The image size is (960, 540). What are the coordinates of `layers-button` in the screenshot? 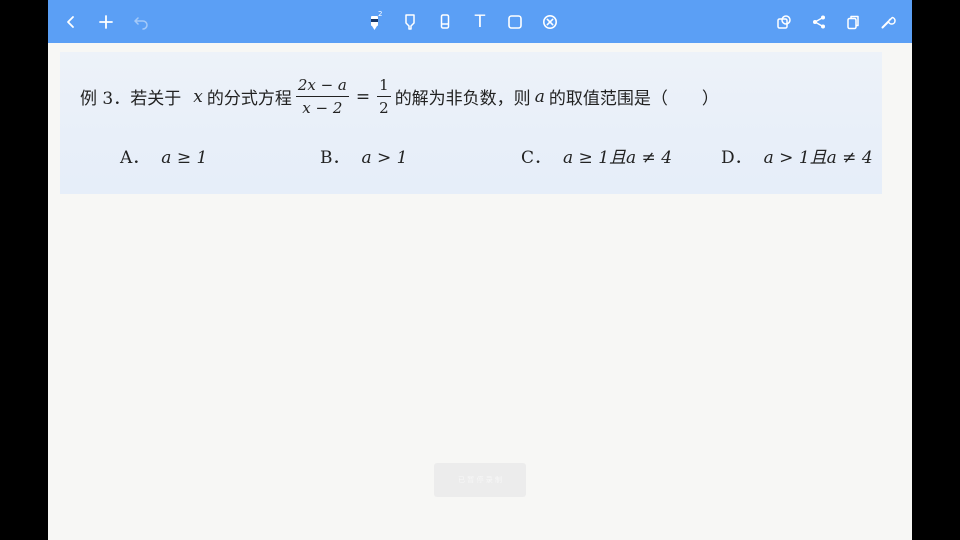 It's located at (784, 22).